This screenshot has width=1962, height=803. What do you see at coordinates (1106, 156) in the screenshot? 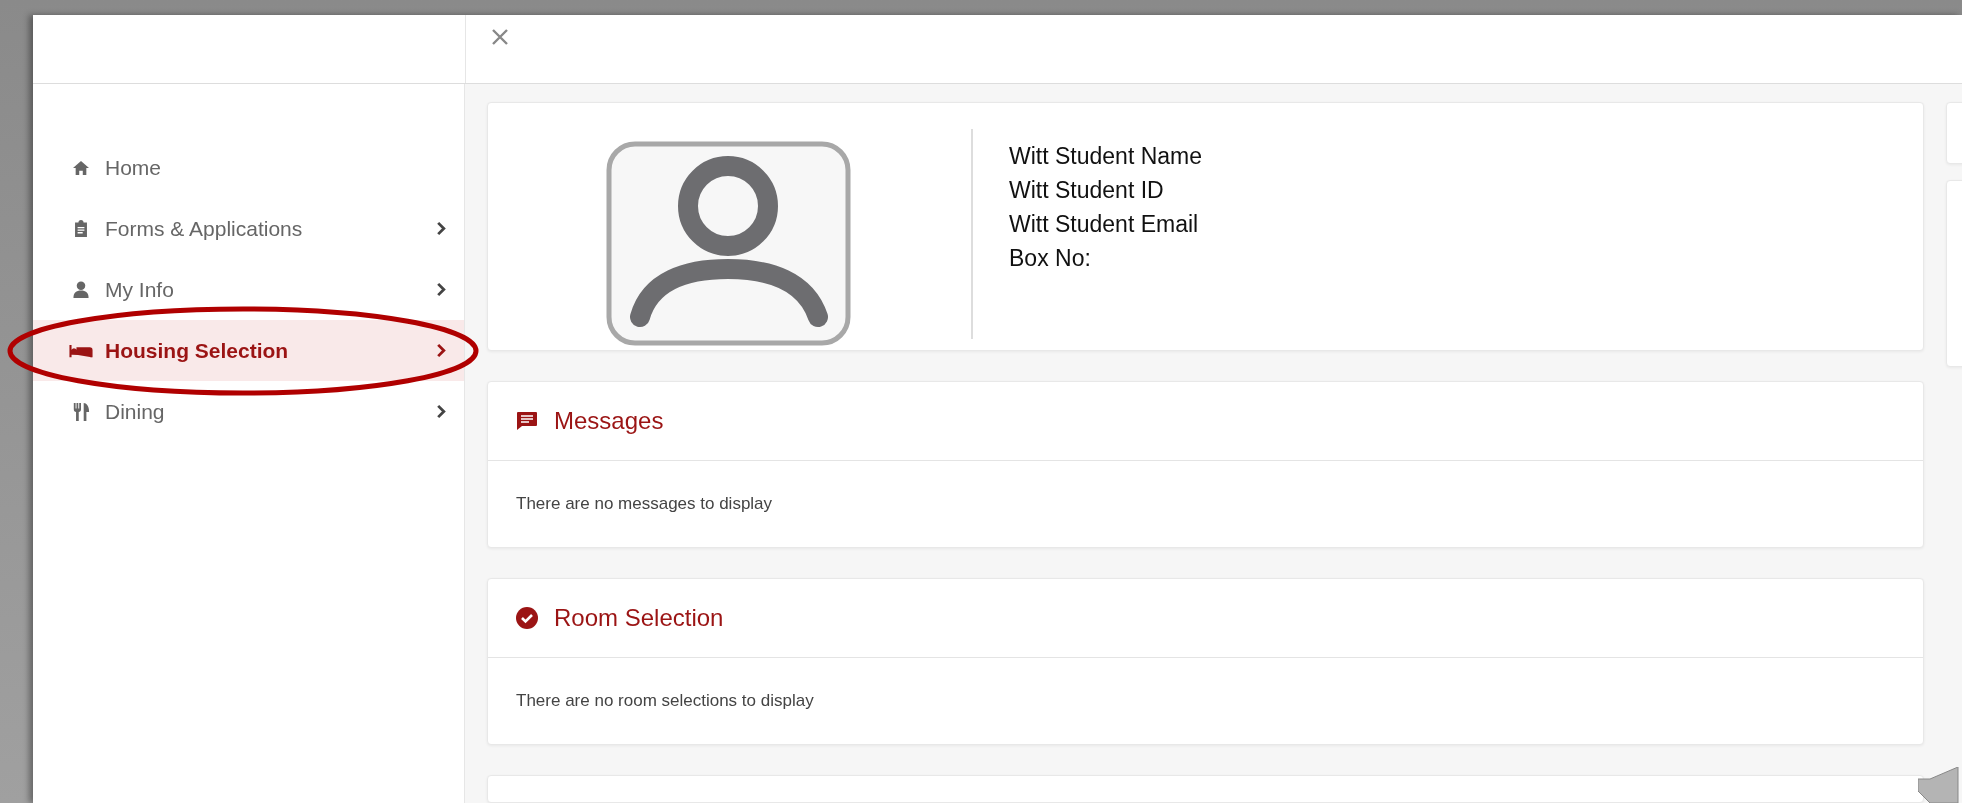
I see `student-info-text: Witt Student Name` at bounding box center [1106, 156].